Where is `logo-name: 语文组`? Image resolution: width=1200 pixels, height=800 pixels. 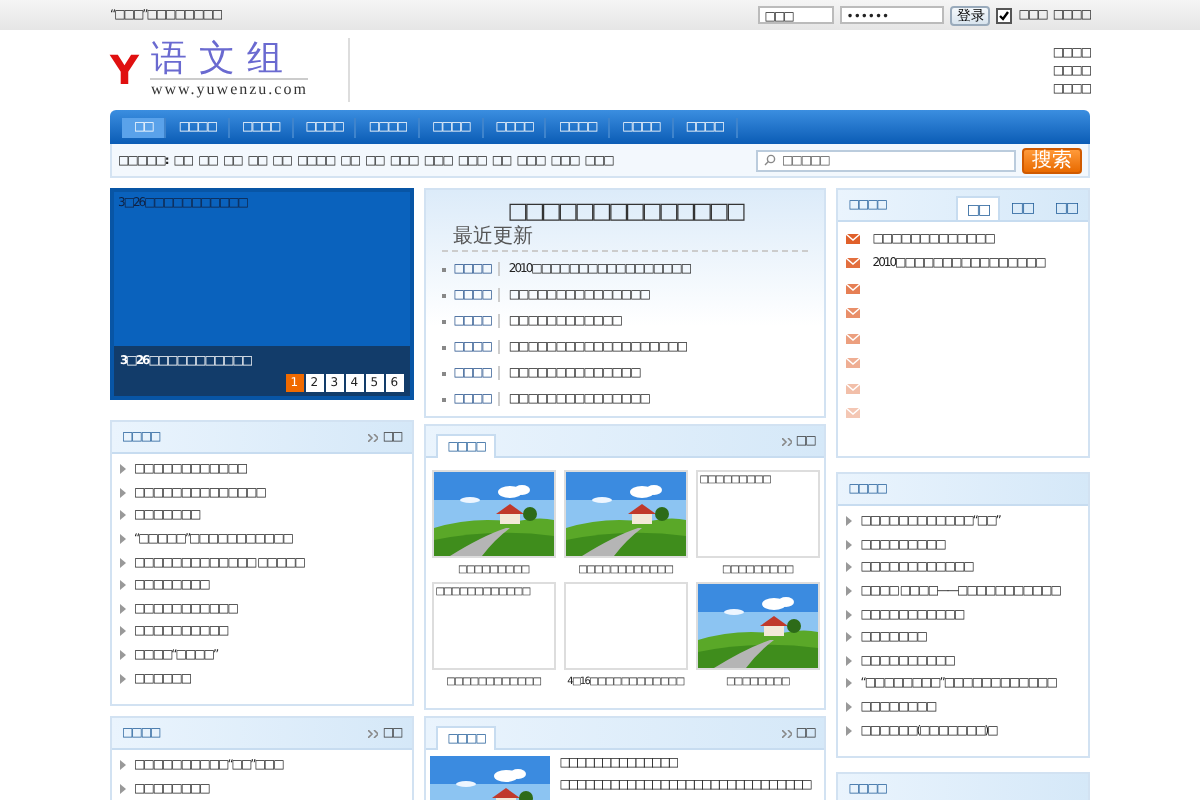
logo-name: 语文组 is located at coordinates (229, 61).